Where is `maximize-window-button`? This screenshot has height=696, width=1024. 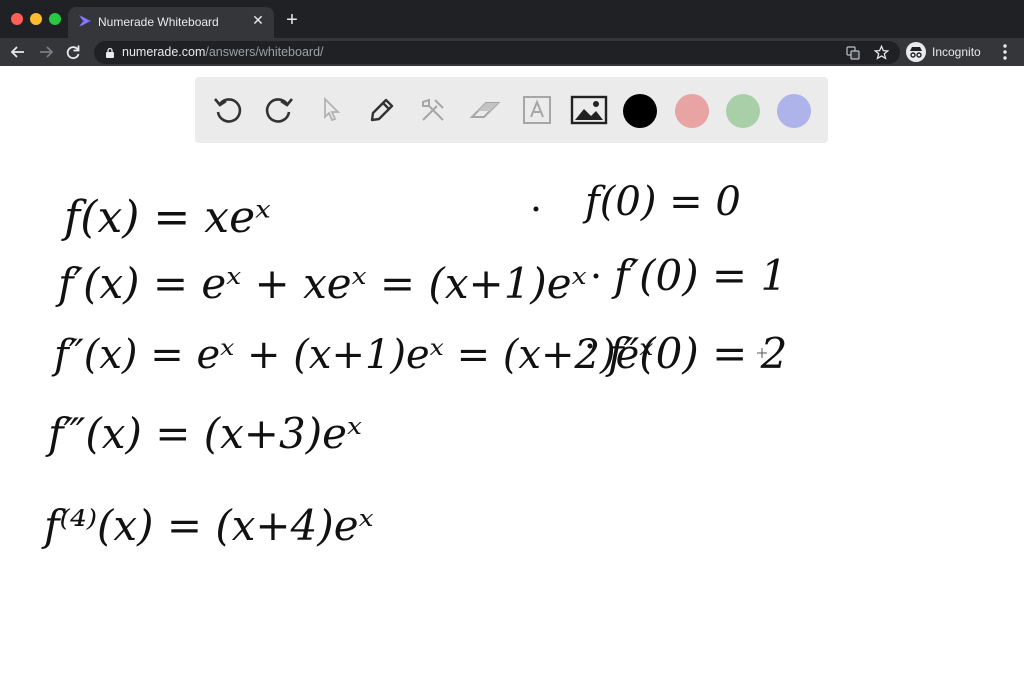 maximize-window-button is located at coordinates (55, 19).